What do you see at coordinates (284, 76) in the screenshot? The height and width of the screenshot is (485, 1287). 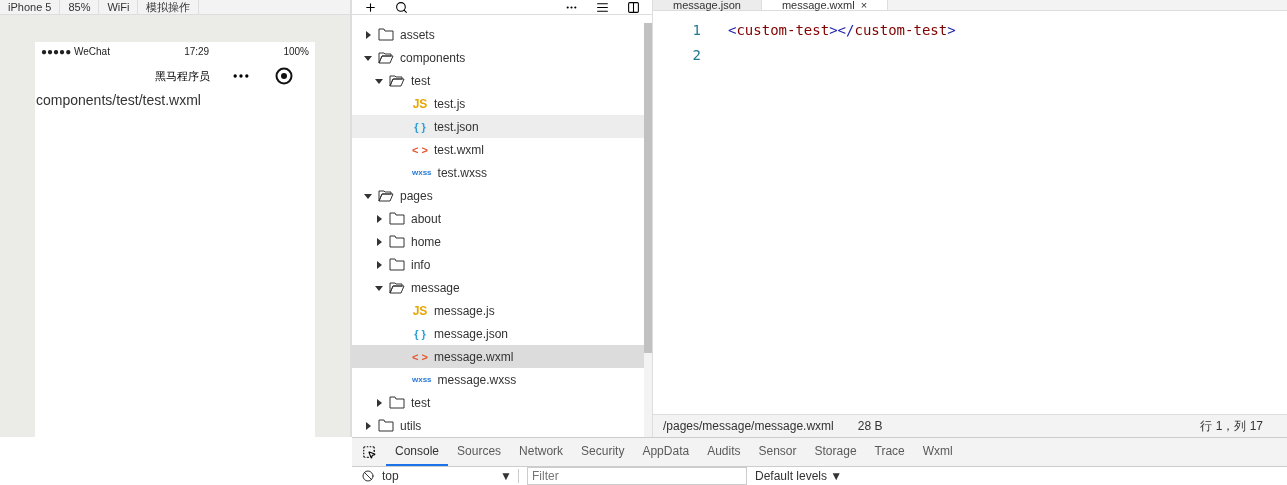 I see `target-icon` at bounding box center [284, 76].